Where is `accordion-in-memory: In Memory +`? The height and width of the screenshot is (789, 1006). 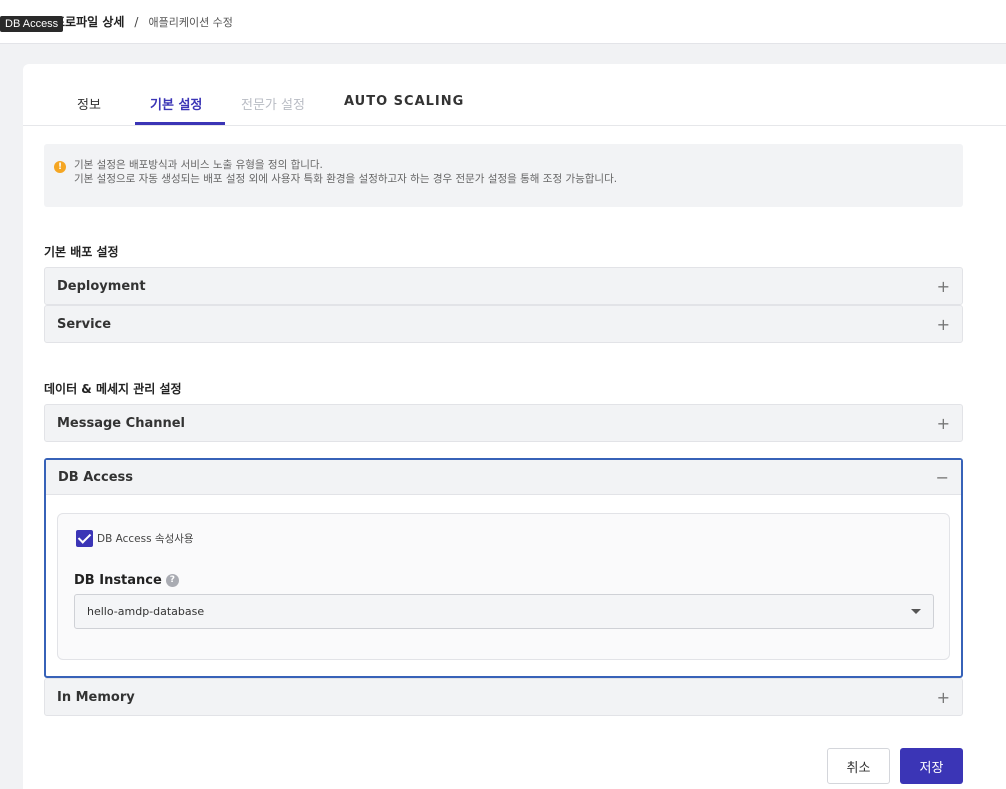
accordion-in-memory: In Memory + is located at coordinates (503, 697).